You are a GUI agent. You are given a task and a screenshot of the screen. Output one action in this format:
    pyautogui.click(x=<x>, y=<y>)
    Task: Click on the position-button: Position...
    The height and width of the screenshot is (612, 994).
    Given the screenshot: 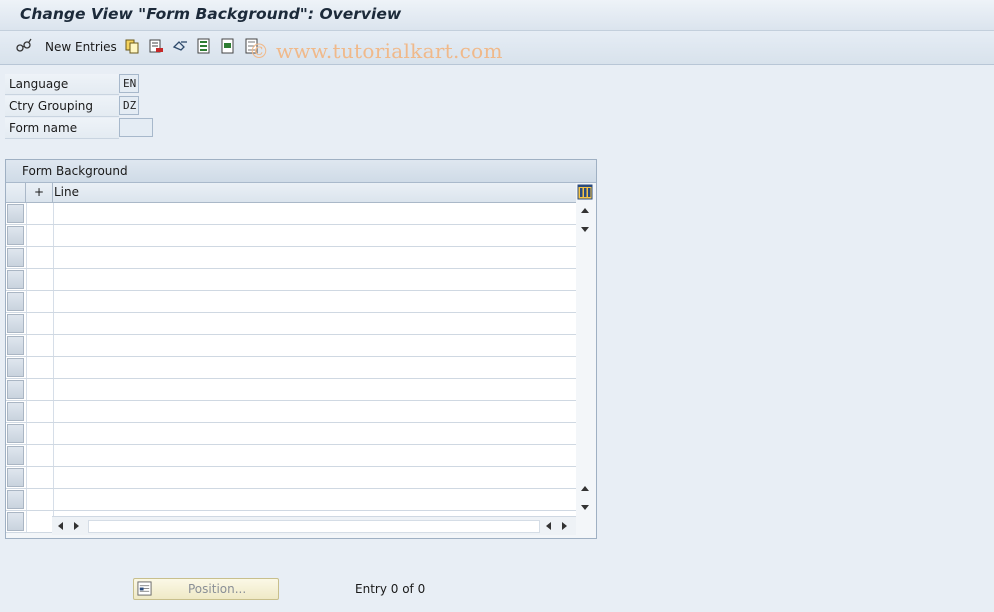 What is the action you would take?
    pyautogui.click(x=206, y=589)
    